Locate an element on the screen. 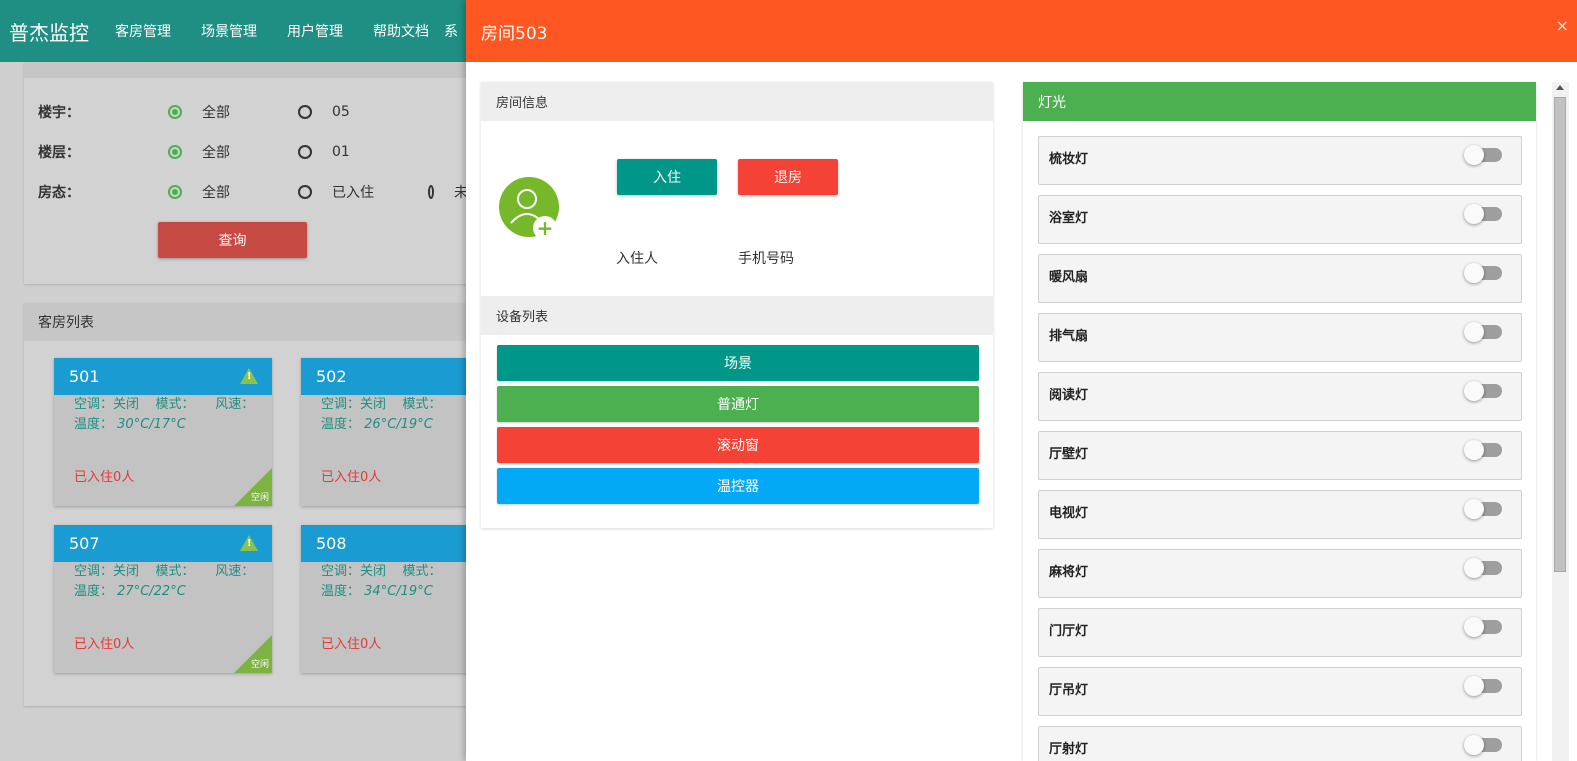 The width and height of the screenshot is (1577, 761). filter-label-building: 楼宇： is located at coordinates (59, 113).